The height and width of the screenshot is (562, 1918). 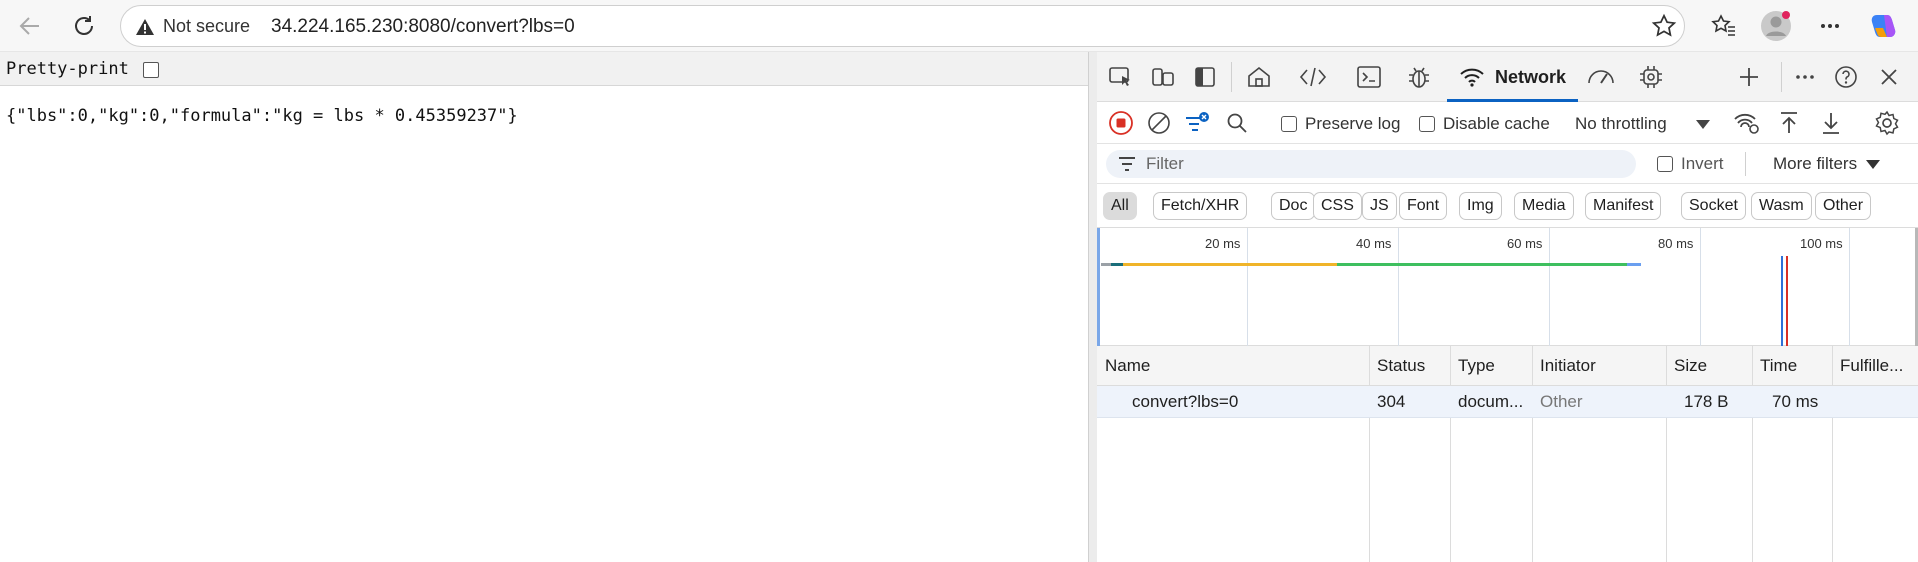 I want to click on network-settings-gear-icon, so click(x=1887, y=123).